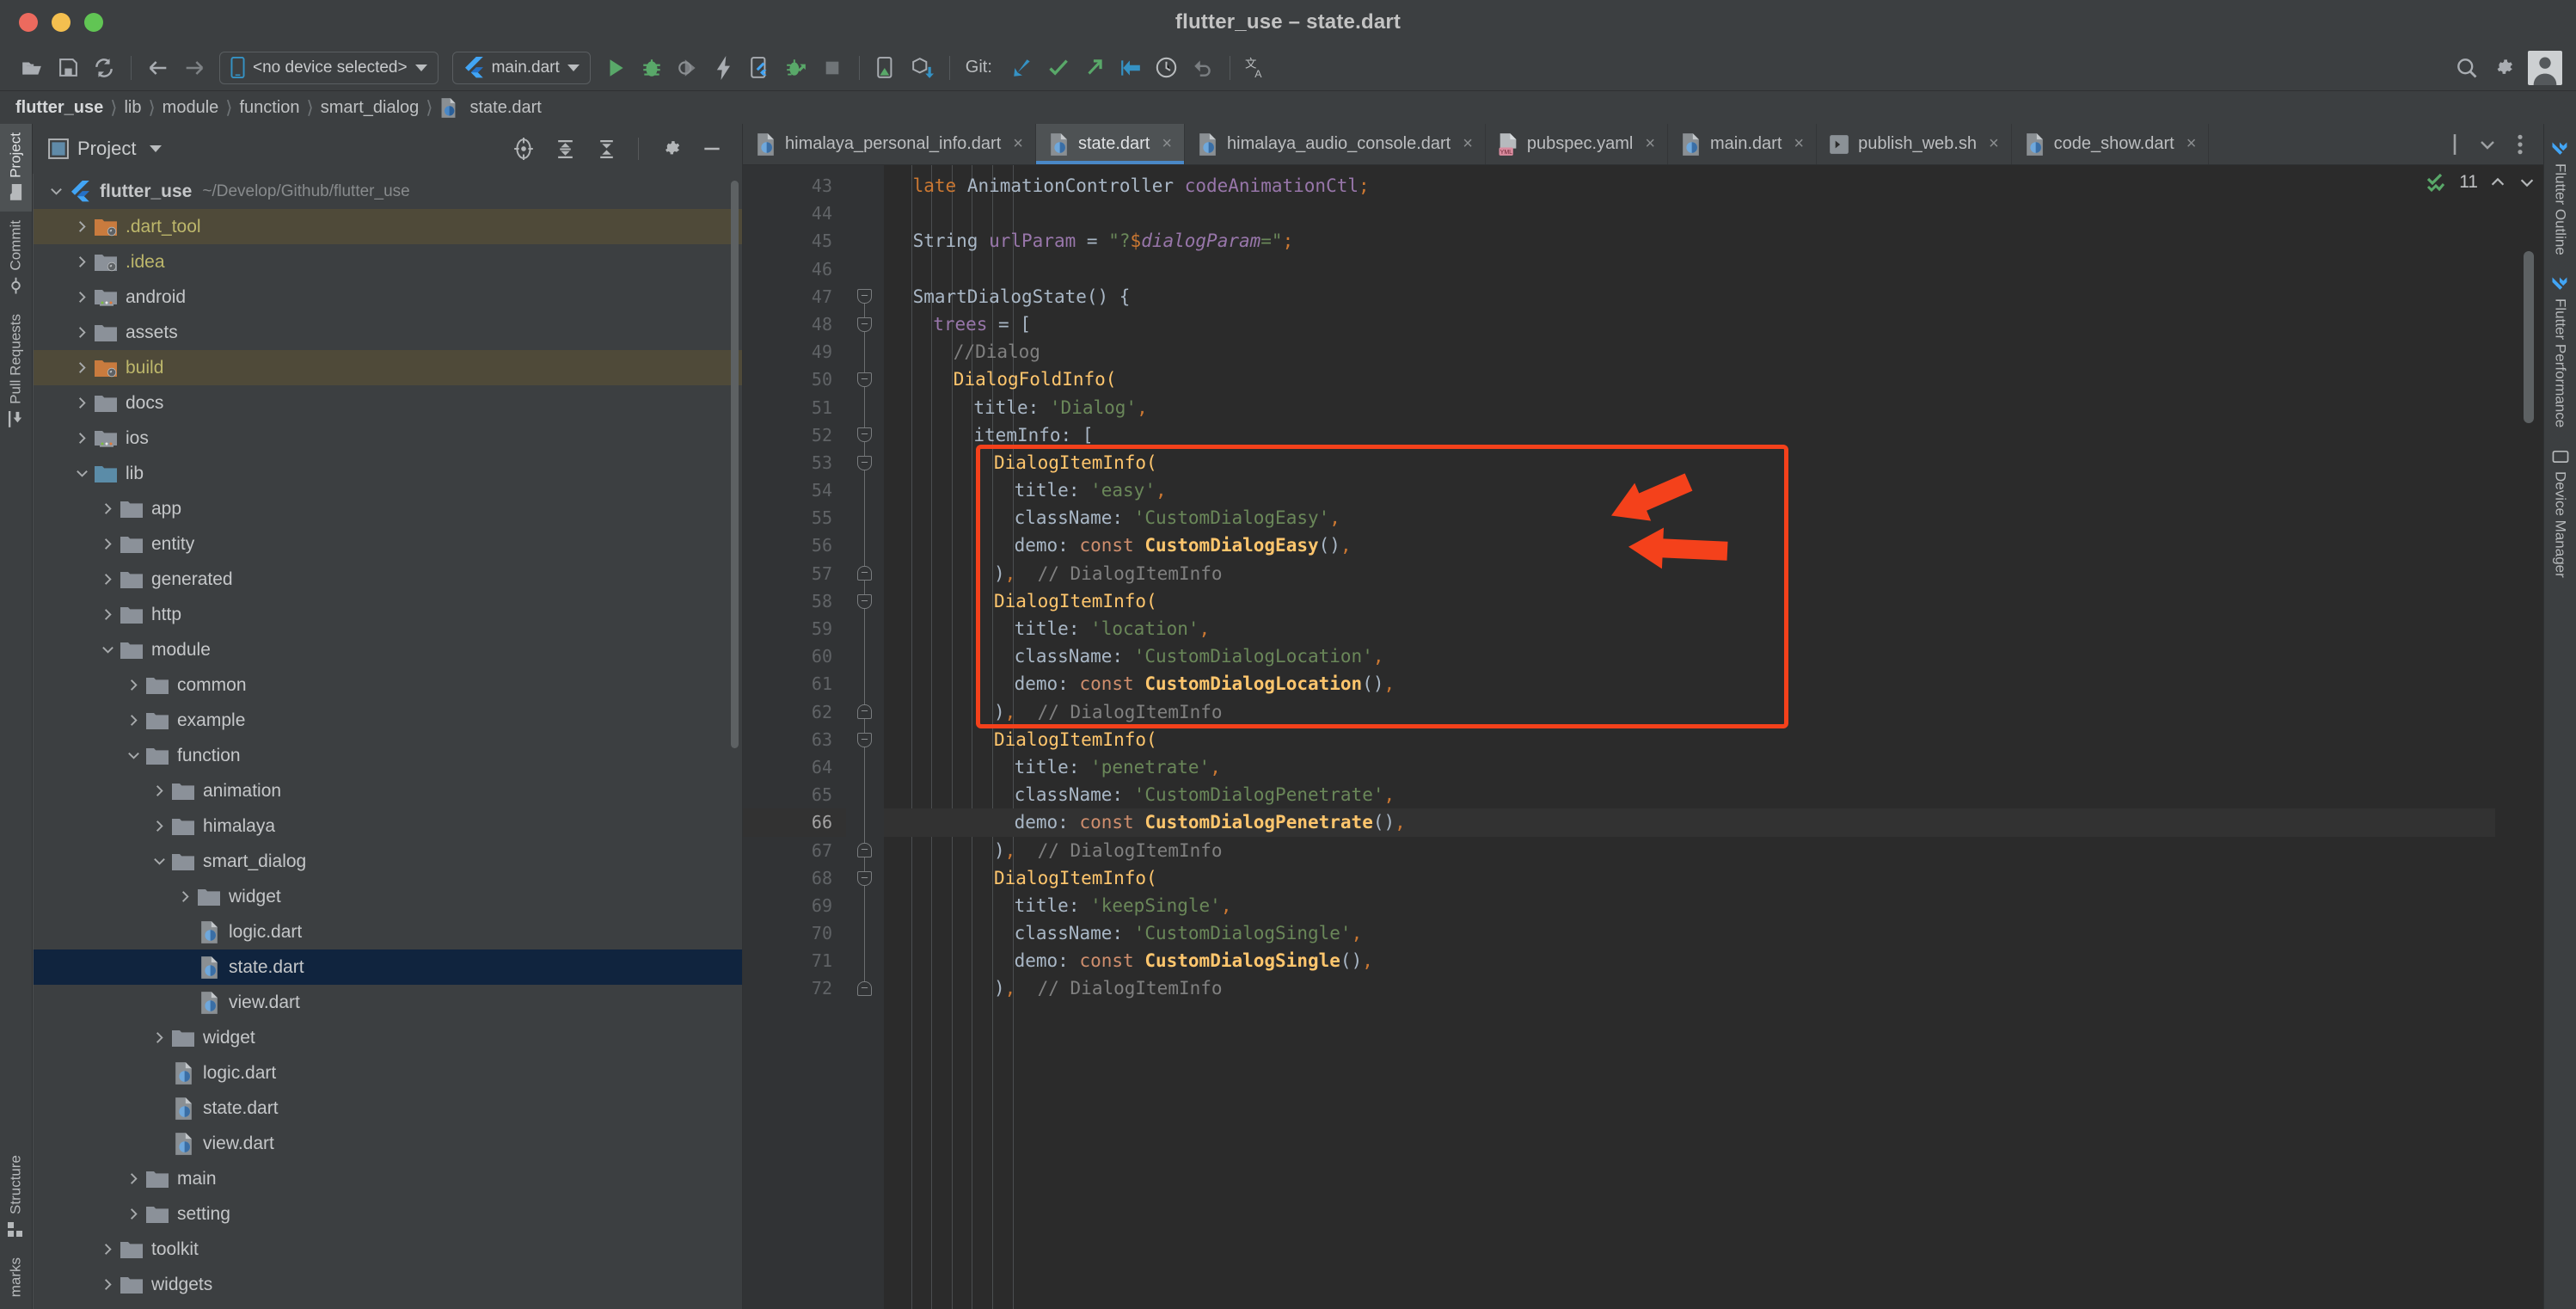  What do you see at coordinates (190, 108) in the screenshot?
I see `breadcrumb-item-2: module` at bounding box center [190, 108].